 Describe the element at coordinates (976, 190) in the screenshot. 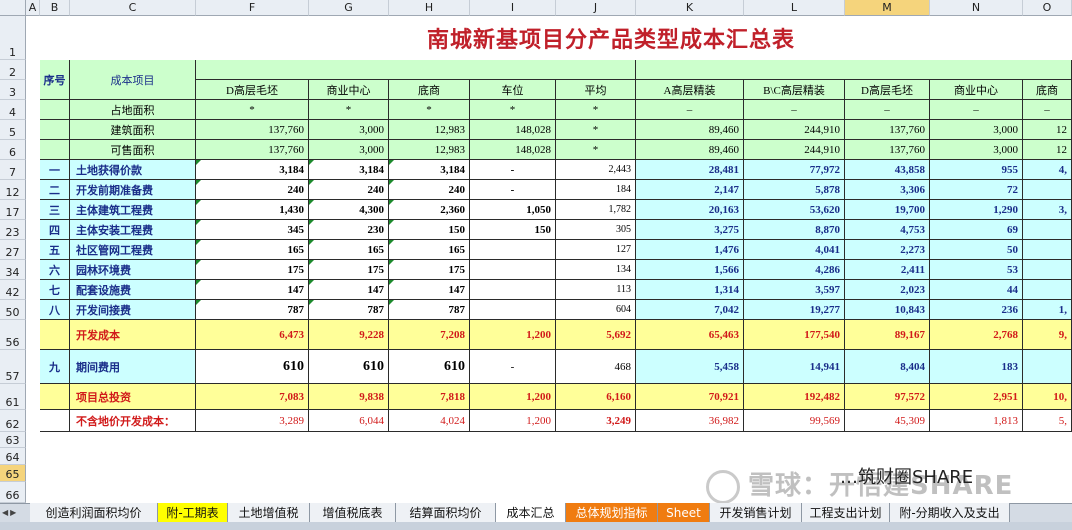

I see `cost-value: 72` at that location.